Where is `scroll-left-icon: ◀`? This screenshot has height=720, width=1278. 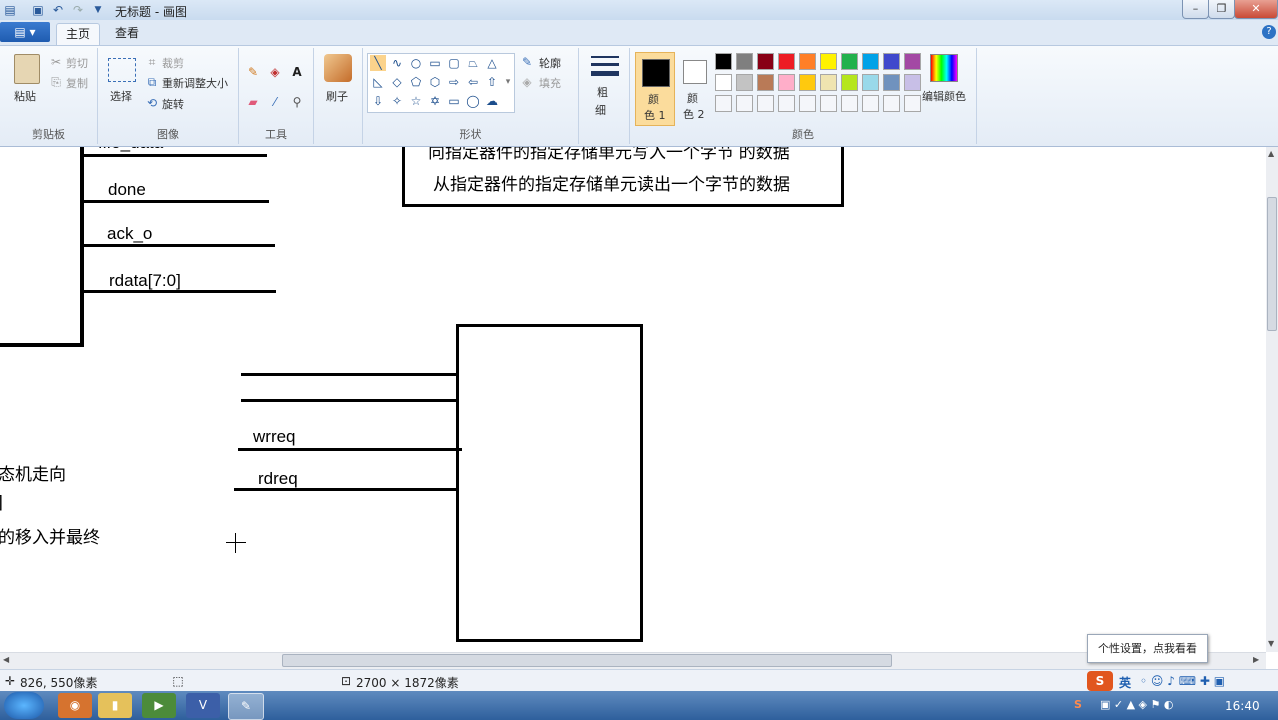 scroll-left-icon: ◀ is located at coordinates (6, 659).